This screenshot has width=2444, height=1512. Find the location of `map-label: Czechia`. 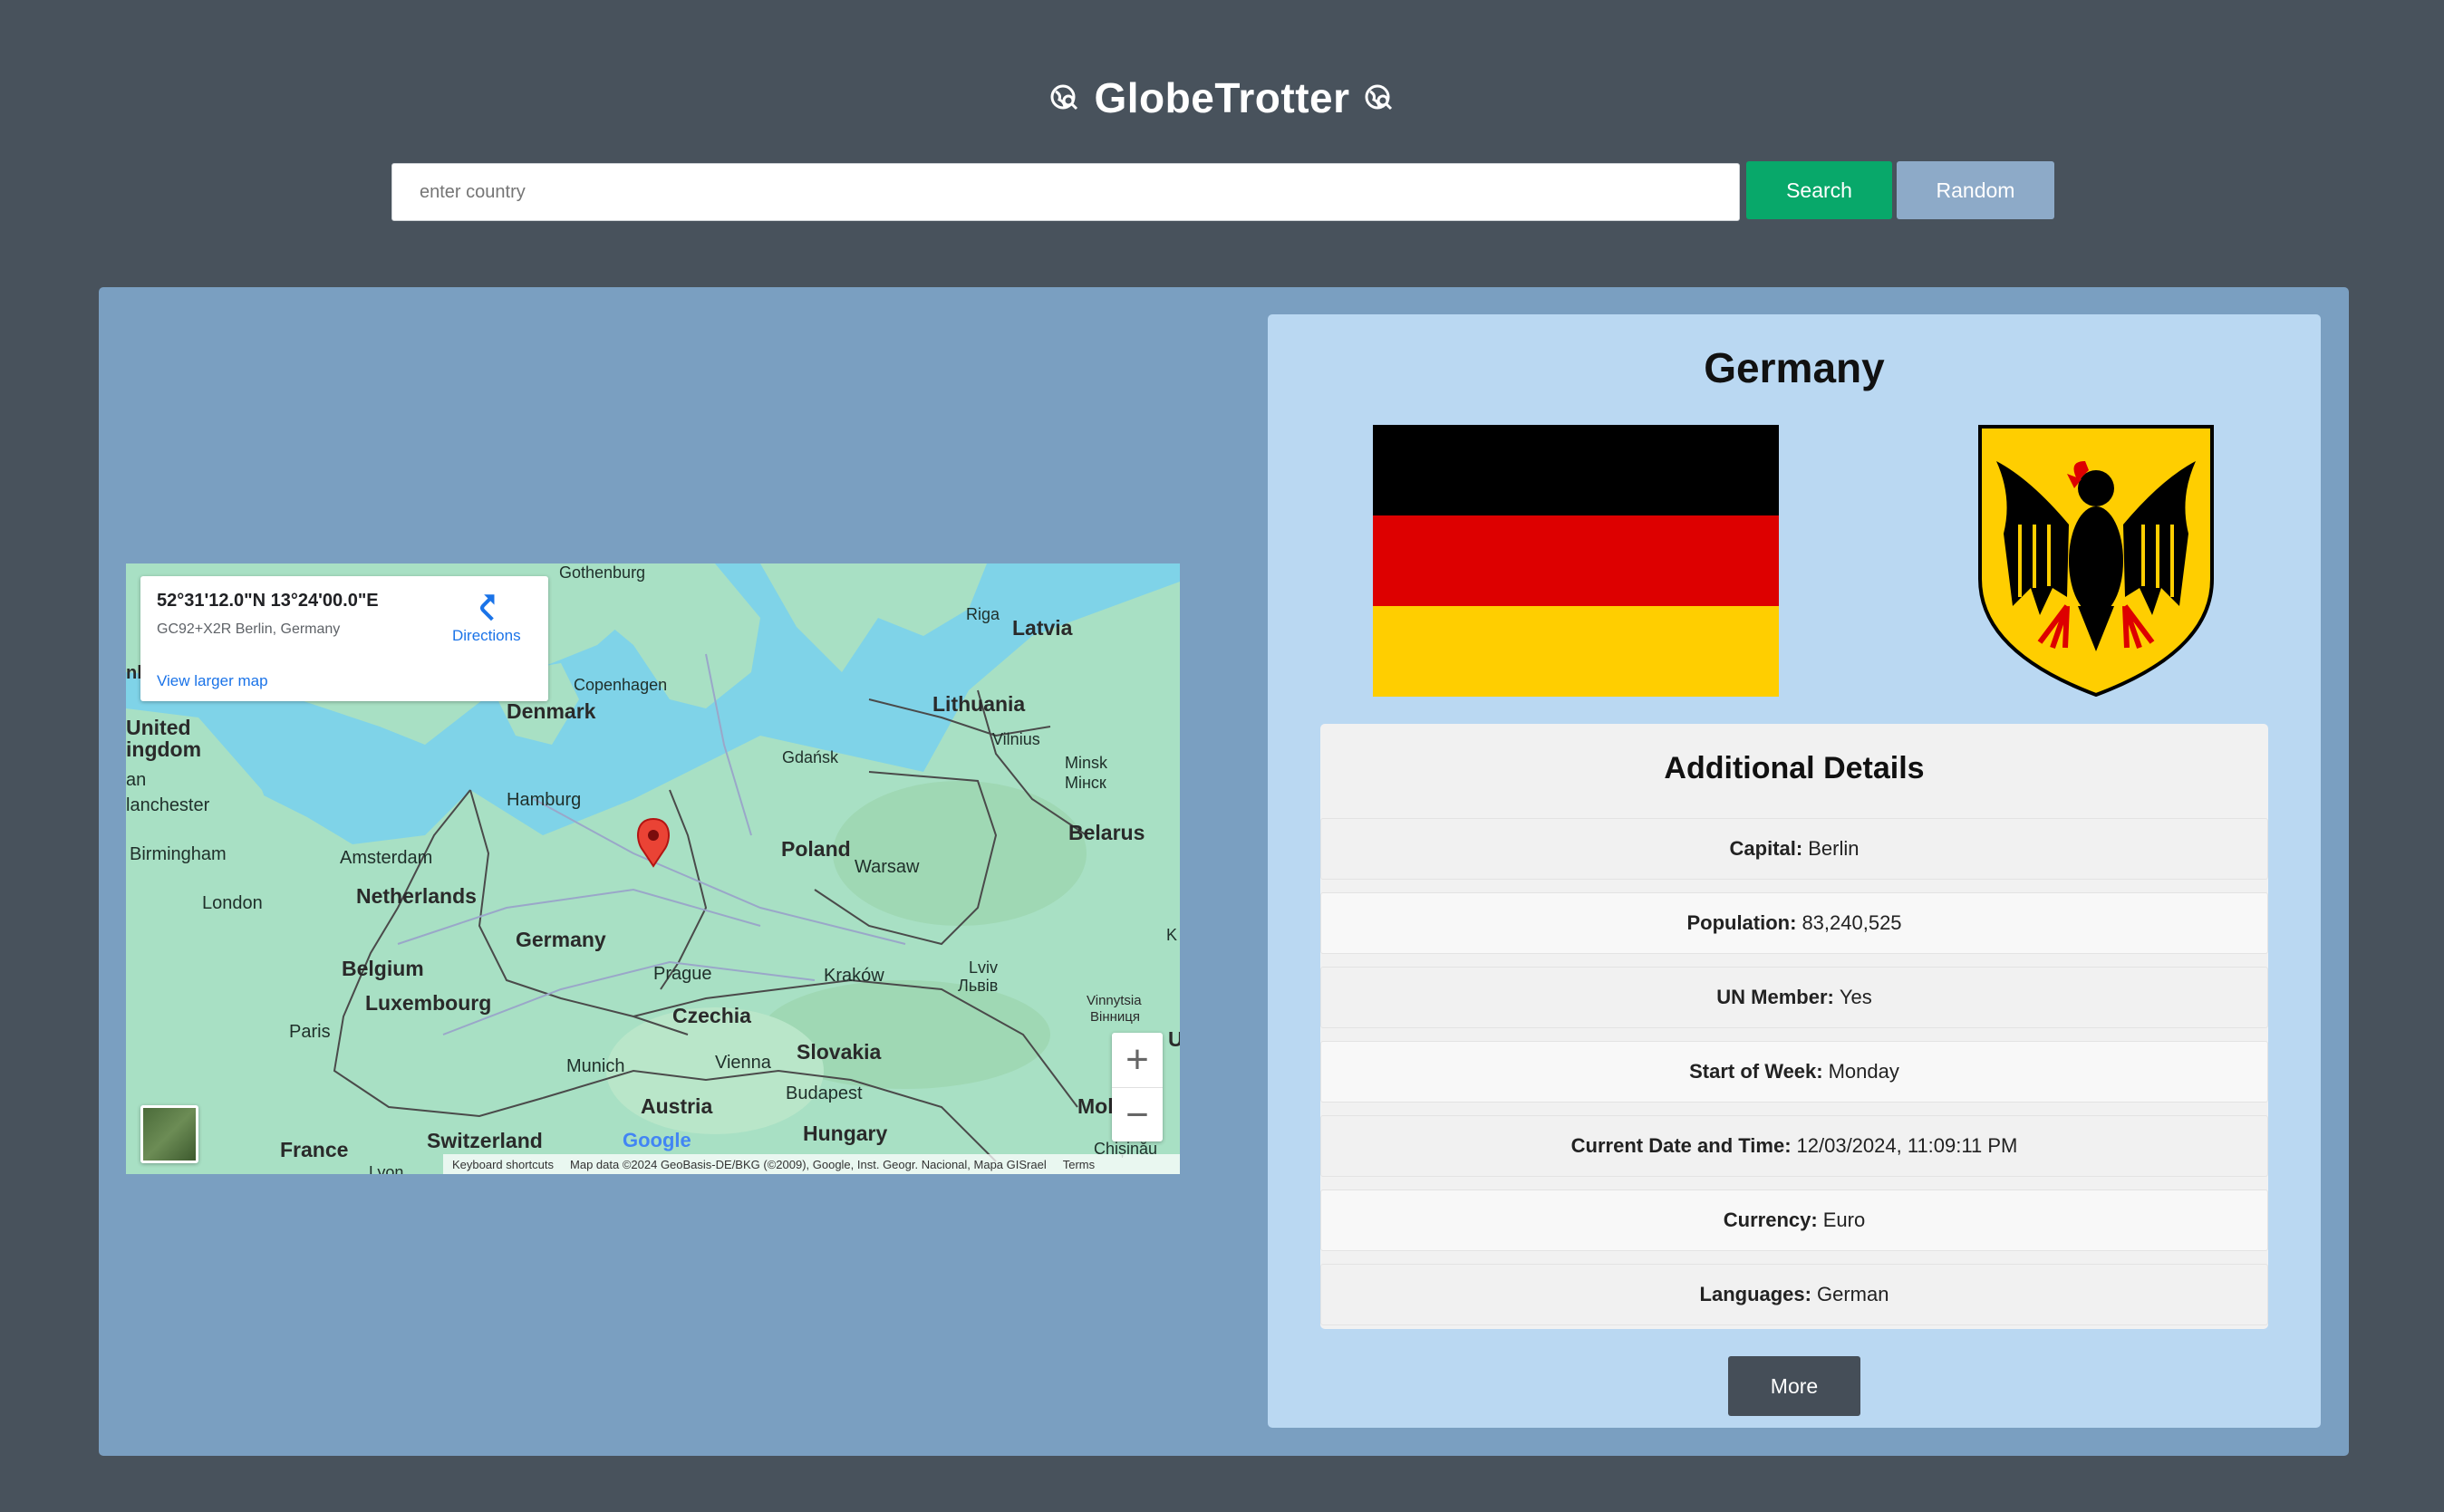

map-label: Czechia is located at coordinates (711, 1016).